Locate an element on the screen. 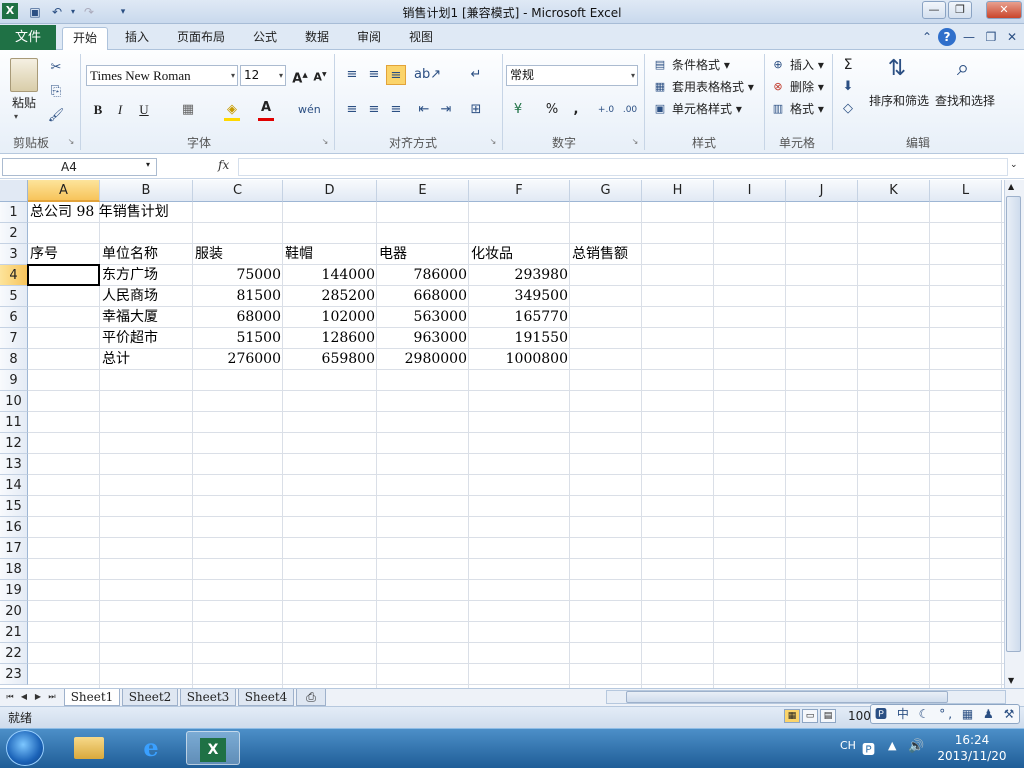 This screenshot has height=768, width=1024. sheet-tab-2: Sheet2 is located at coordinates (150, 697).